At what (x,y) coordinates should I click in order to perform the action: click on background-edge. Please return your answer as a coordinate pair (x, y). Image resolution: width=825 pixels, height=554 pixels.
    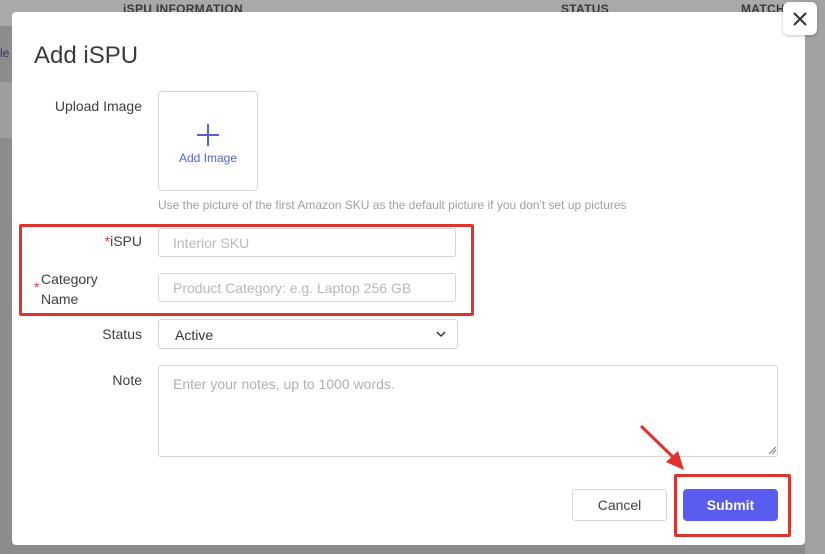
    Looking at the image, I should click on (815, 277).